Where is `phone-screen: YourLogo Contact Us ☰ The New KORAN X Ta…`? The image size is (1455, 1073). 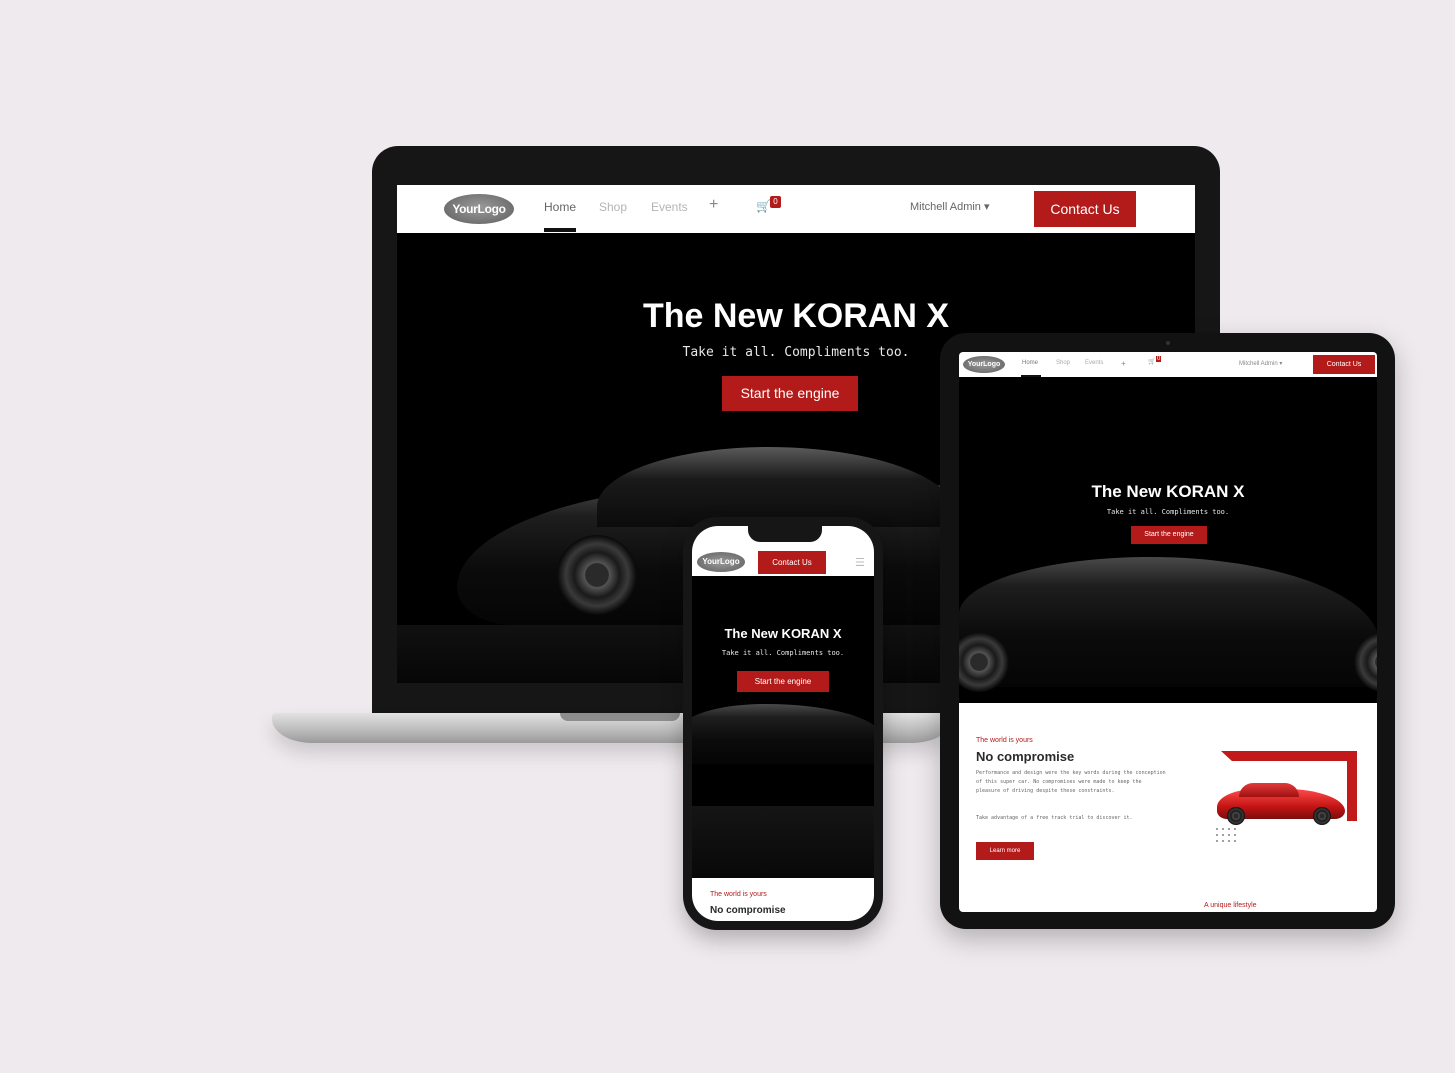 phone-screen: YourLogo Contact Us ☰ The New KORAN X Ta… is located at coordinates (783, 723).